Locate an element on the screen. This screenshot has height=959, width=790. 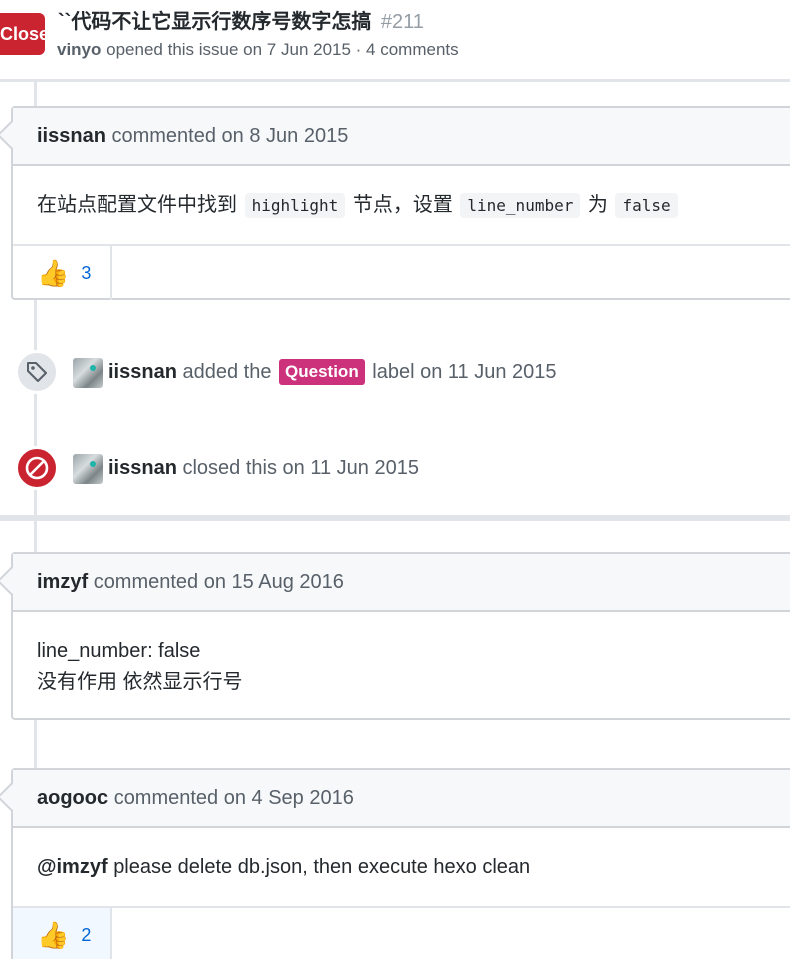
body-text: 在站点配置文件中找到 is located at coordinates (137, 205).